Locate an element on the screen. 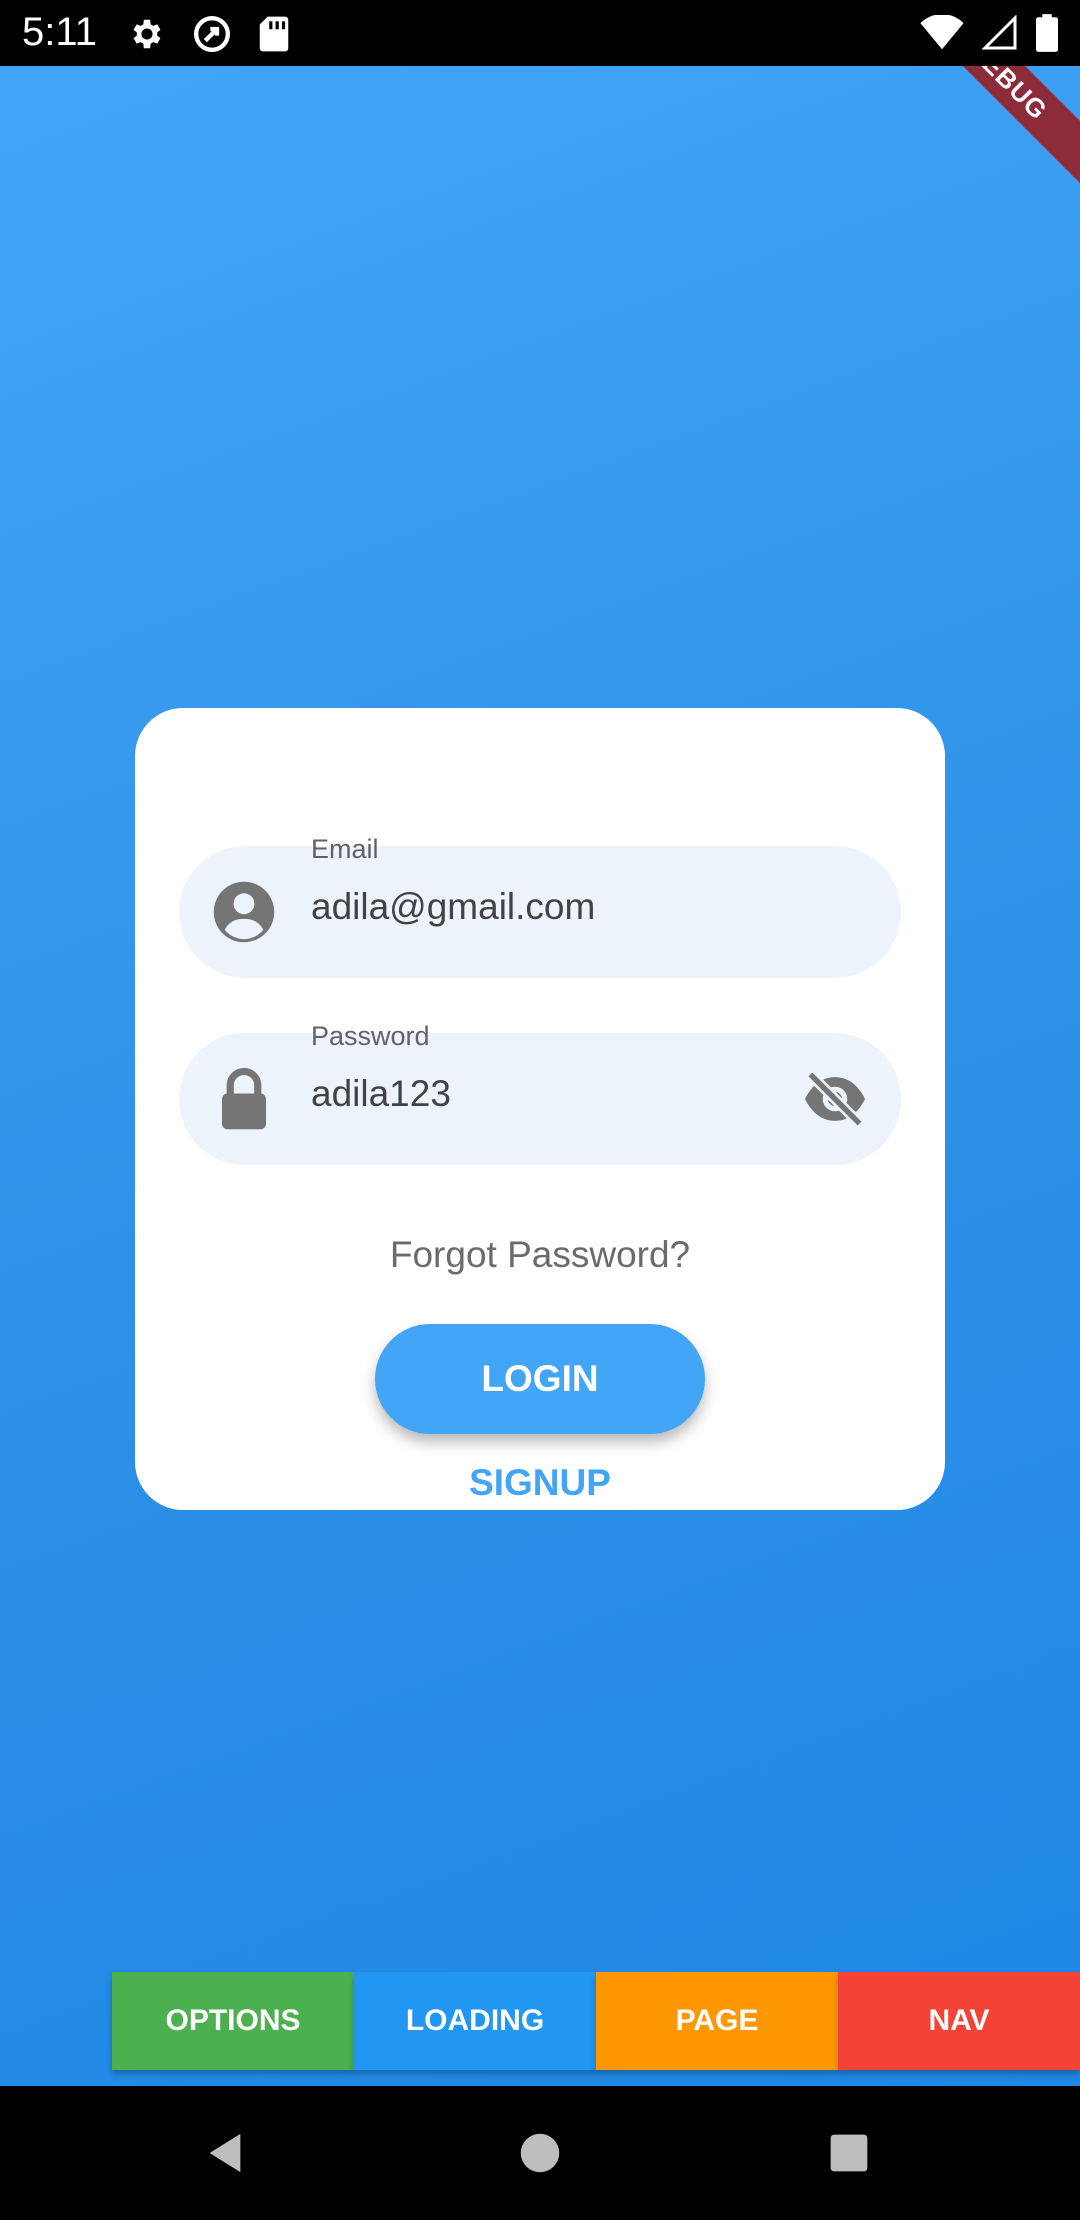 This screenshot has height=2220, width=1080. password-input: adila123 is located at coordinates (381, 1094).